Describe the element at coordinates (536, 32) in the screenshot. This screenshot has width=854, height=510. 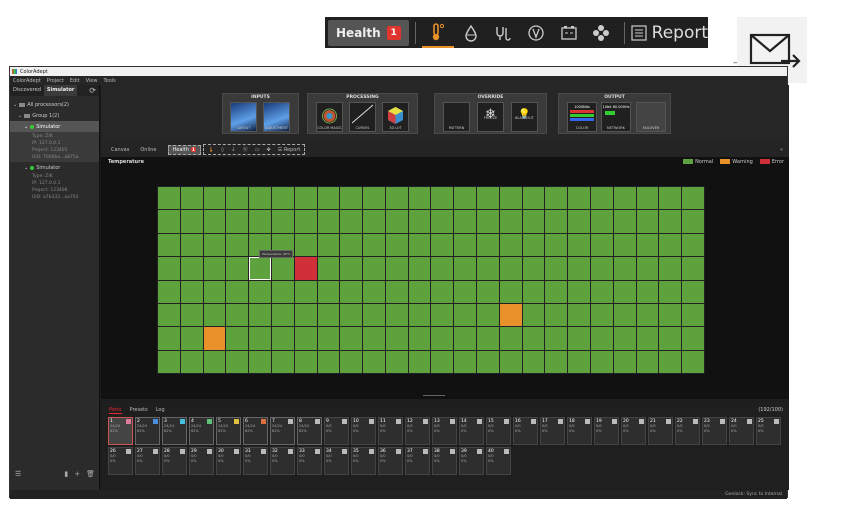
I see `voltage-icon` at that location.